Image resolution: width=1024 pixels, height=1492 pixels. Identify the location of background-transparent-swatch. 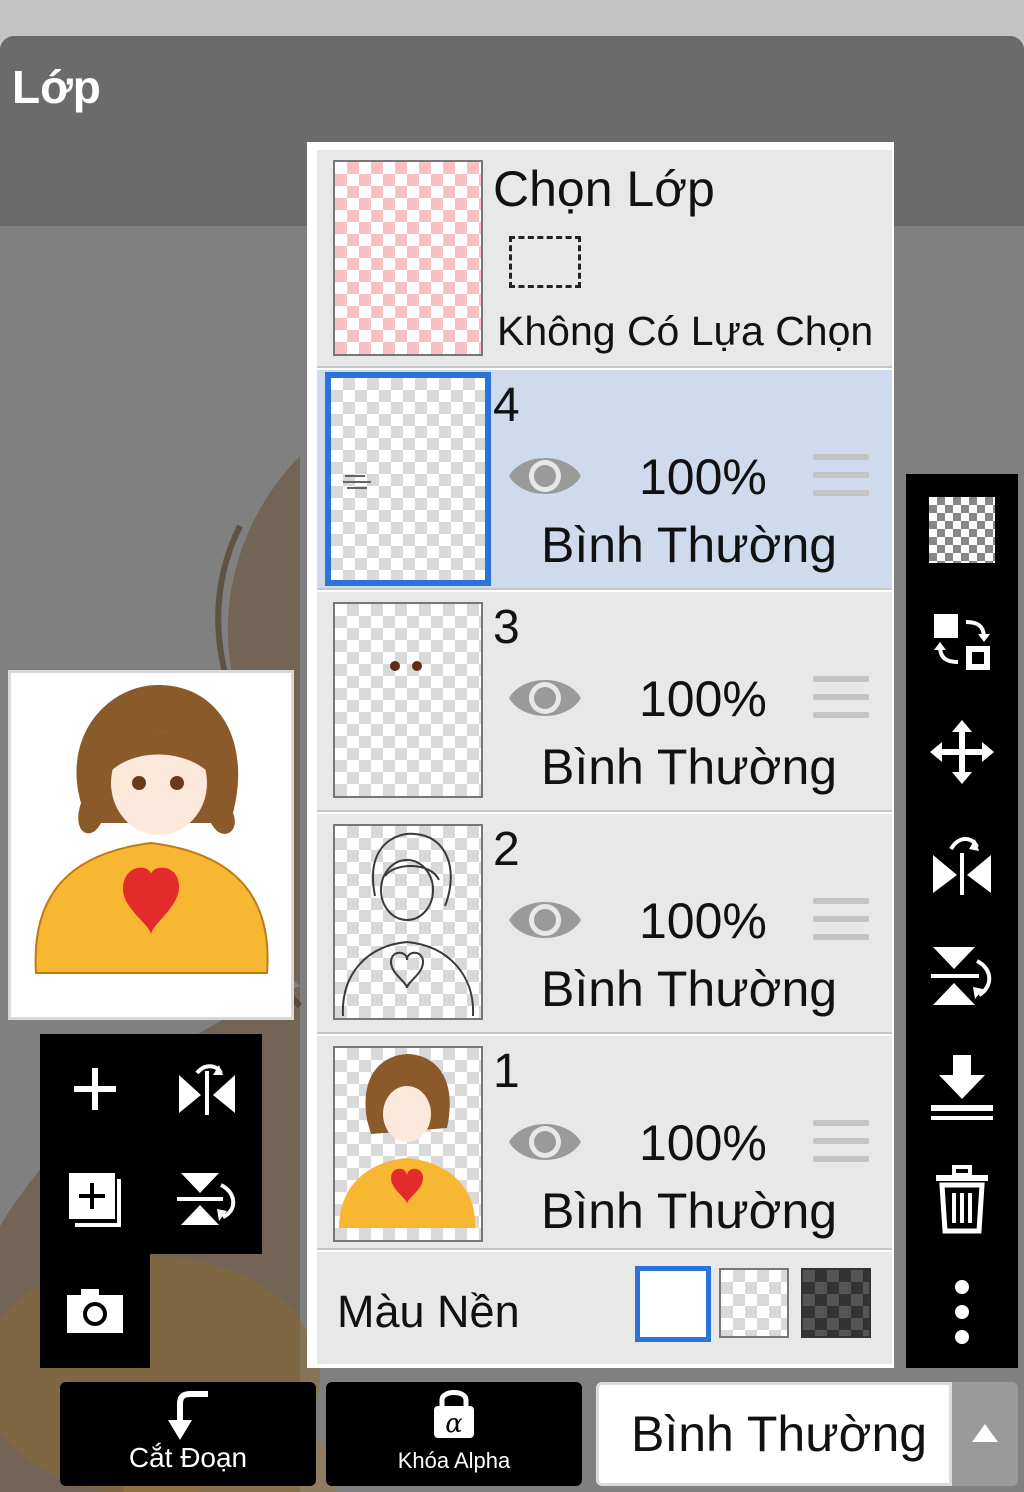
(754, 1303).